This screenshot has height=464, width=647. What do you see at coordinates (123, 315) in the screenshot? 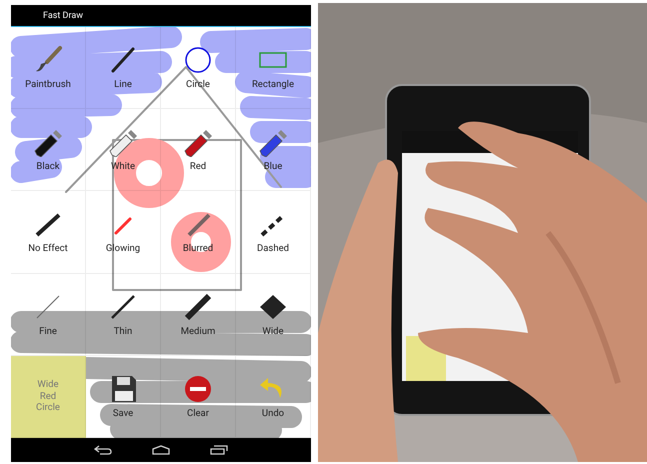
I see `tool-button: Thin` at bounding box center [123, 315].